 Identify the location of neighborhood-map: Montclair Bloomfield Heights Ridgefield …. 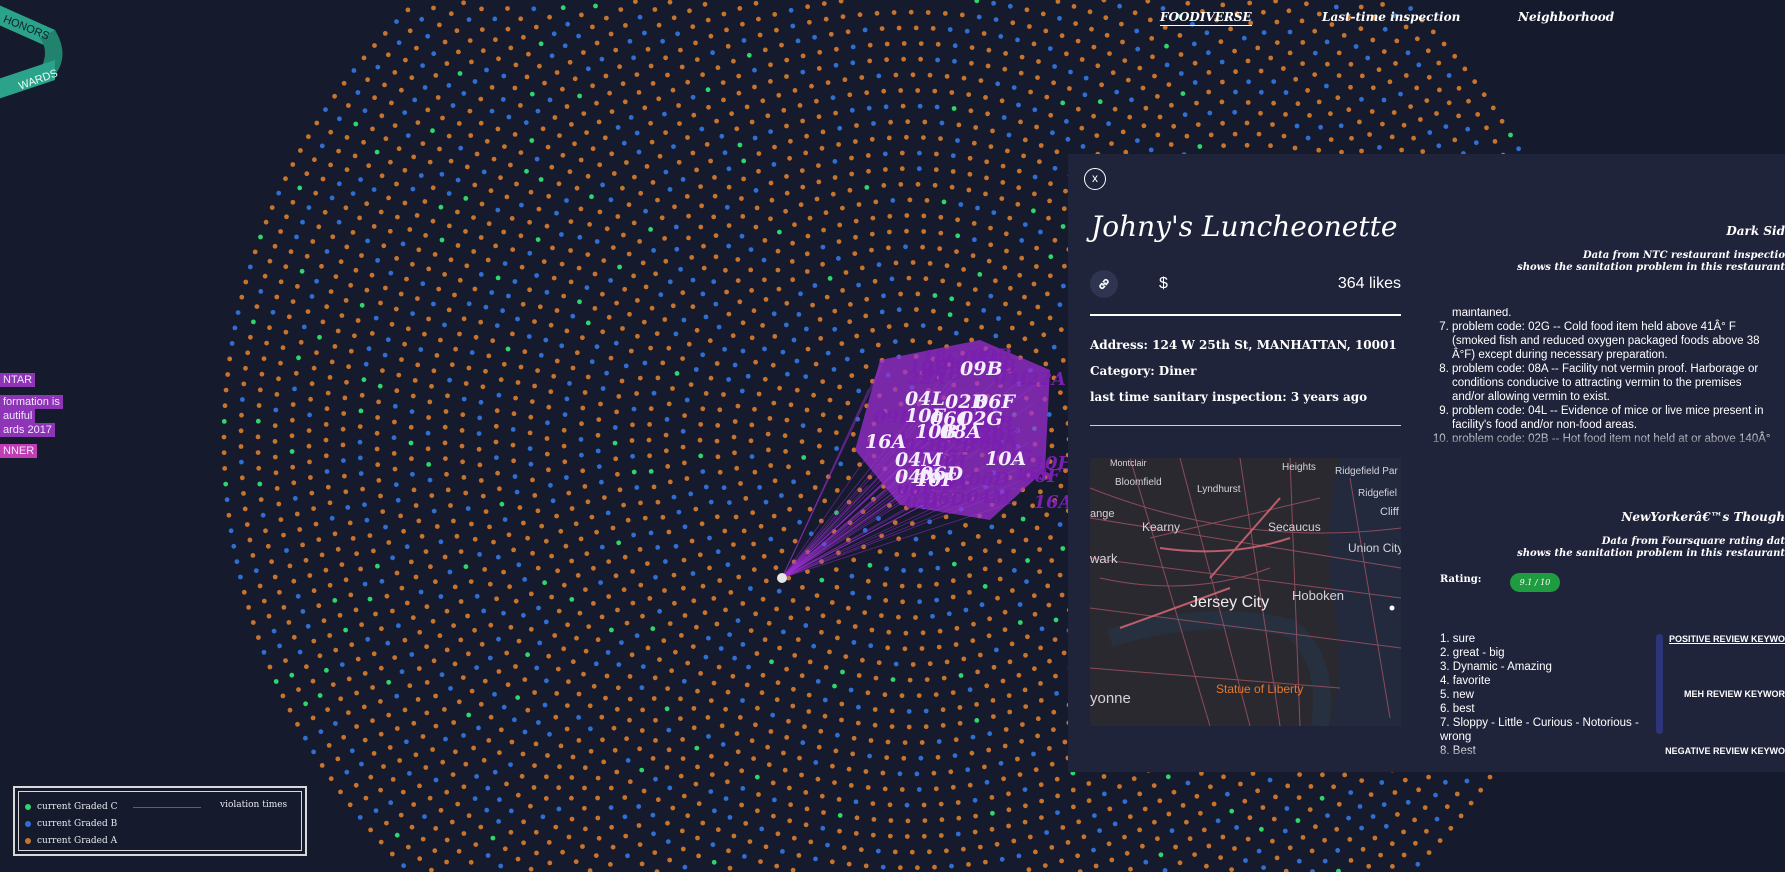
(1245, 592).